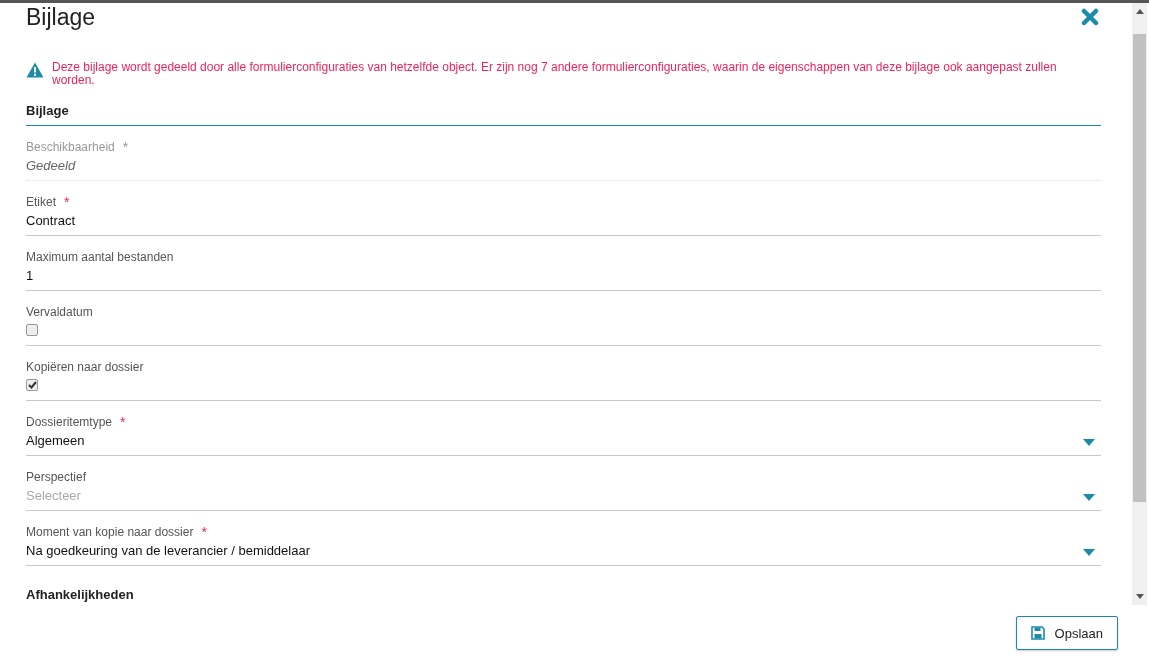  Describe the element at coordinates (563, 275) in the screenshot. I see `input-field: 1` at that location.